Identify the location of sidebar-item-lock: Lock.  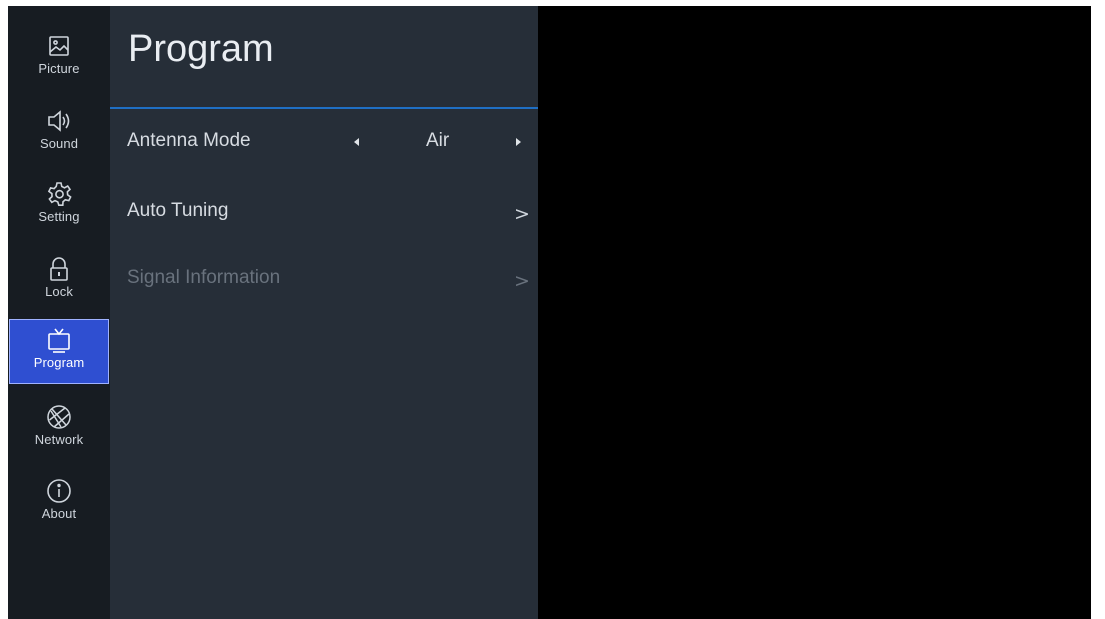
(59, 282).